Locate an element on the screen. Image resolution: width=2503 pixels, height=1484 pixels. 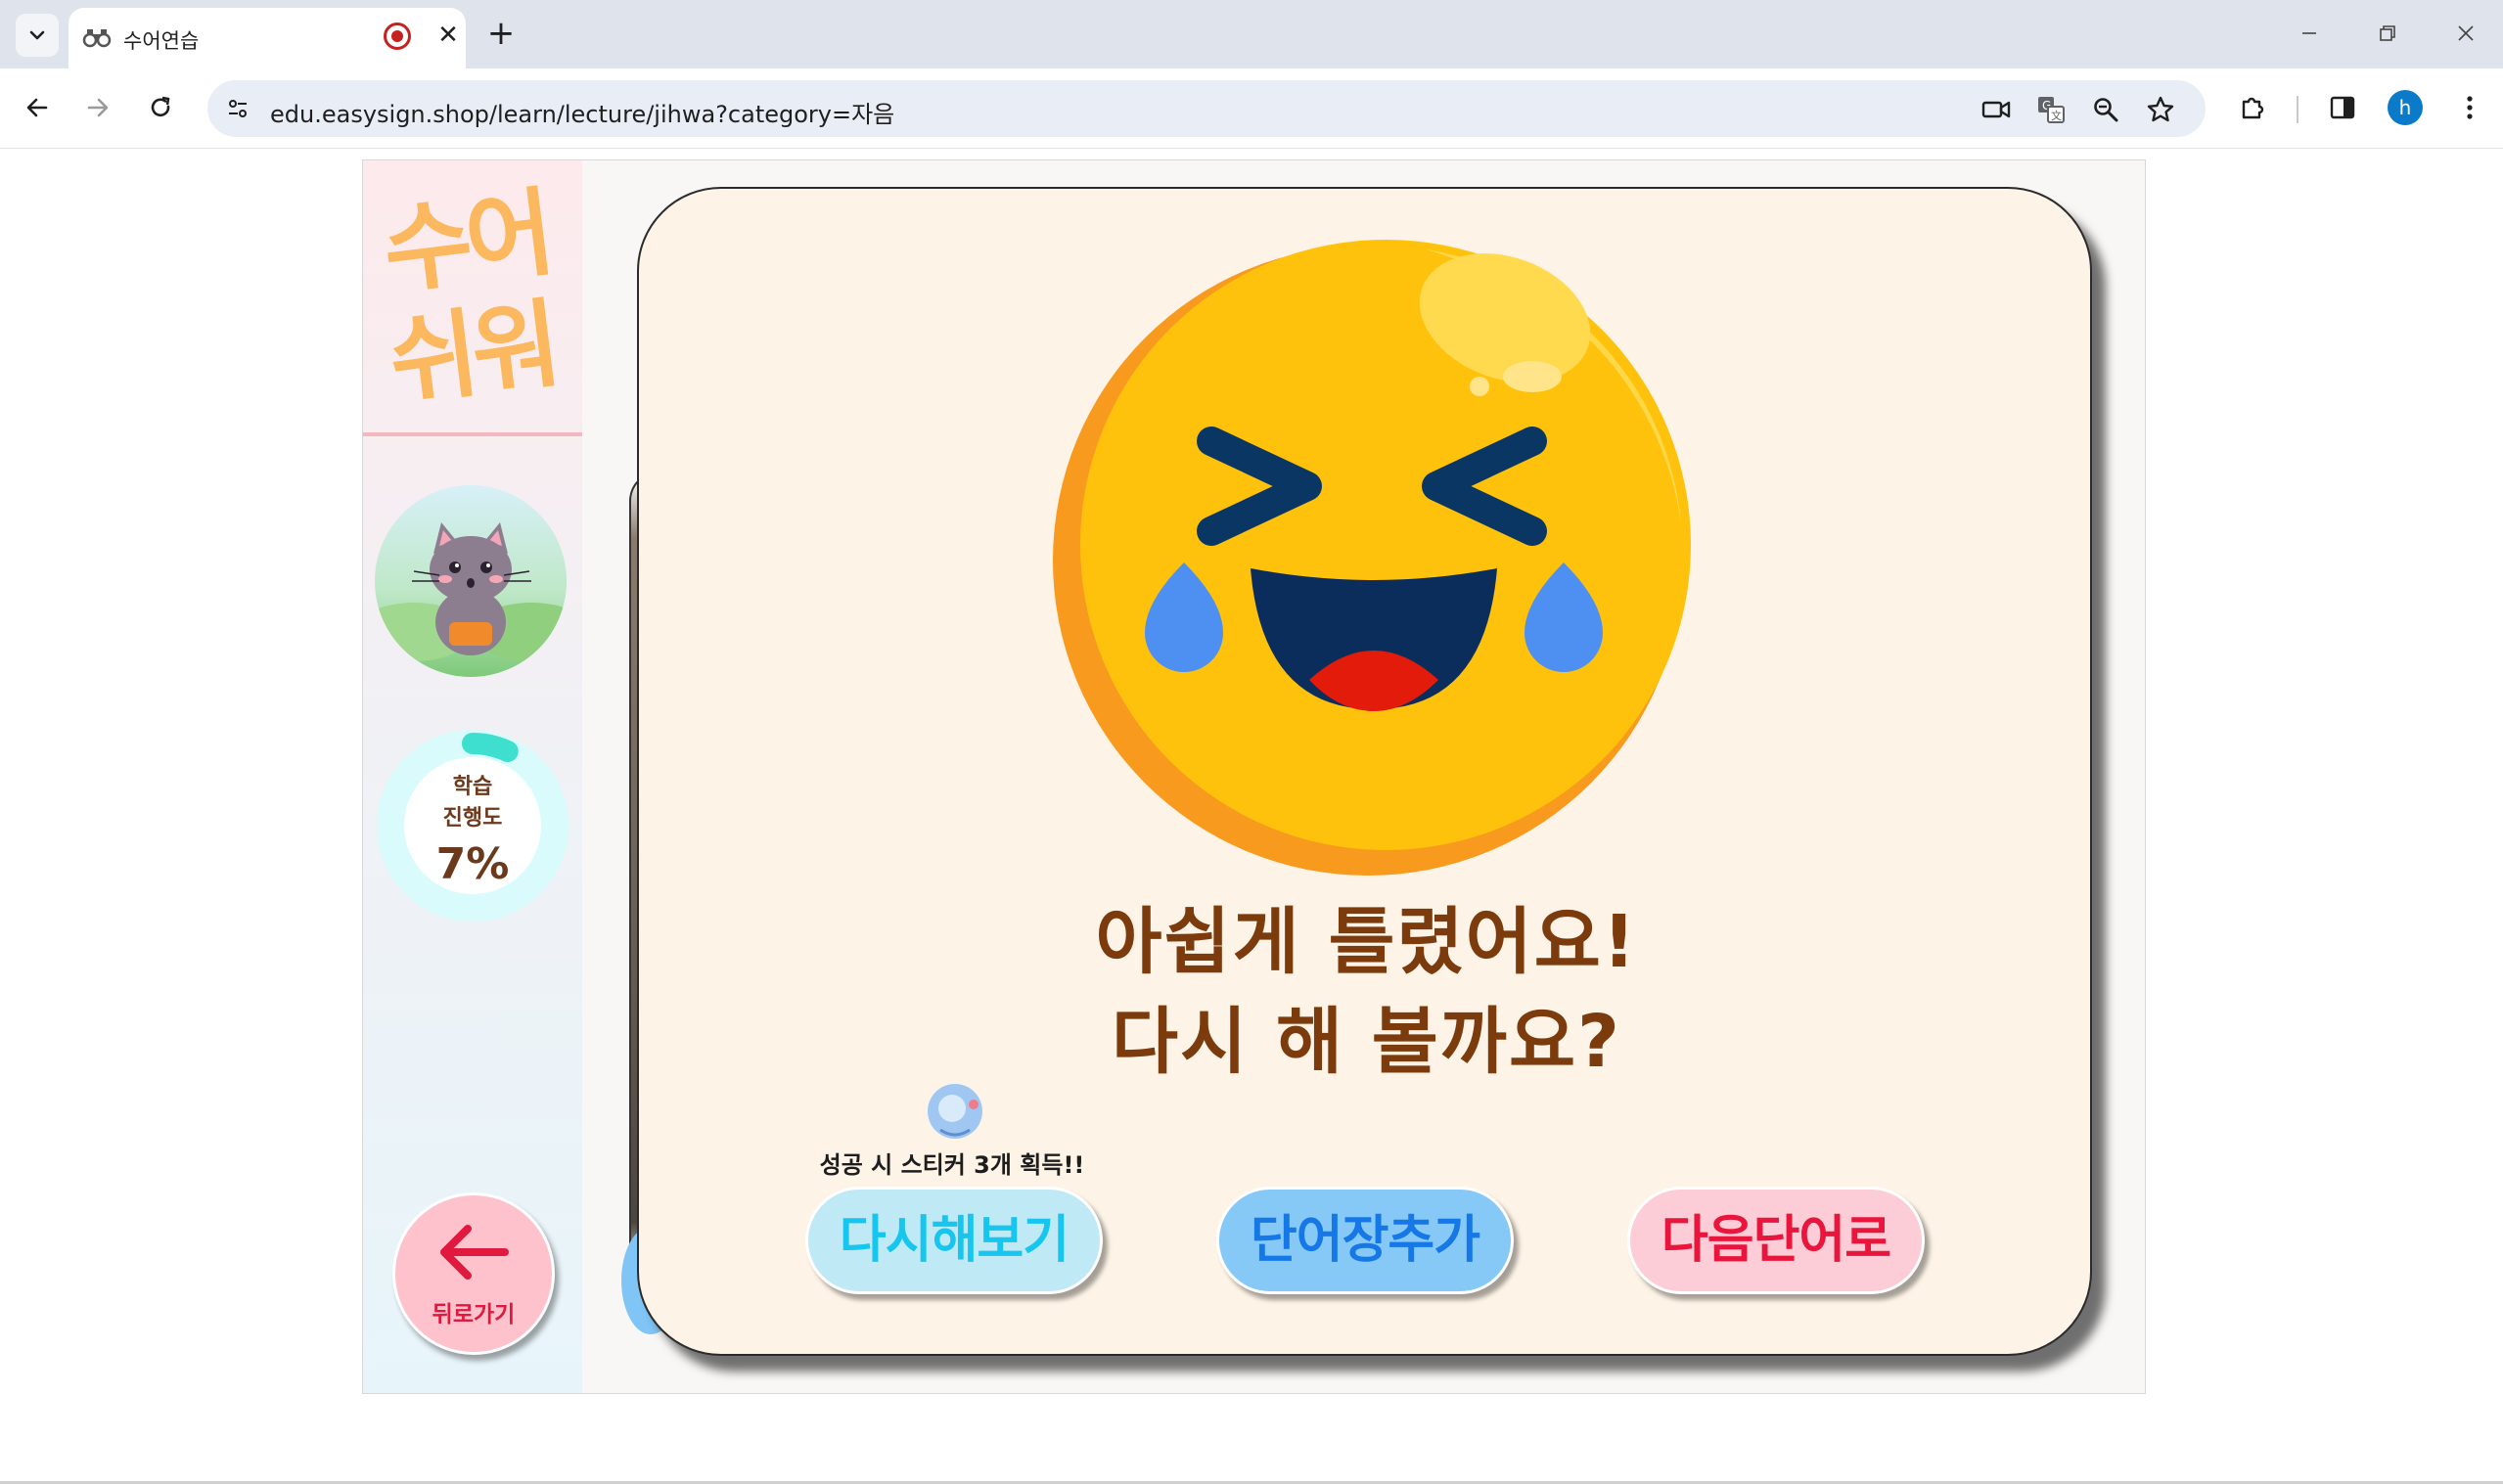
progress-ring: 학습 진행도 7% is located at coordinates (473, 826).